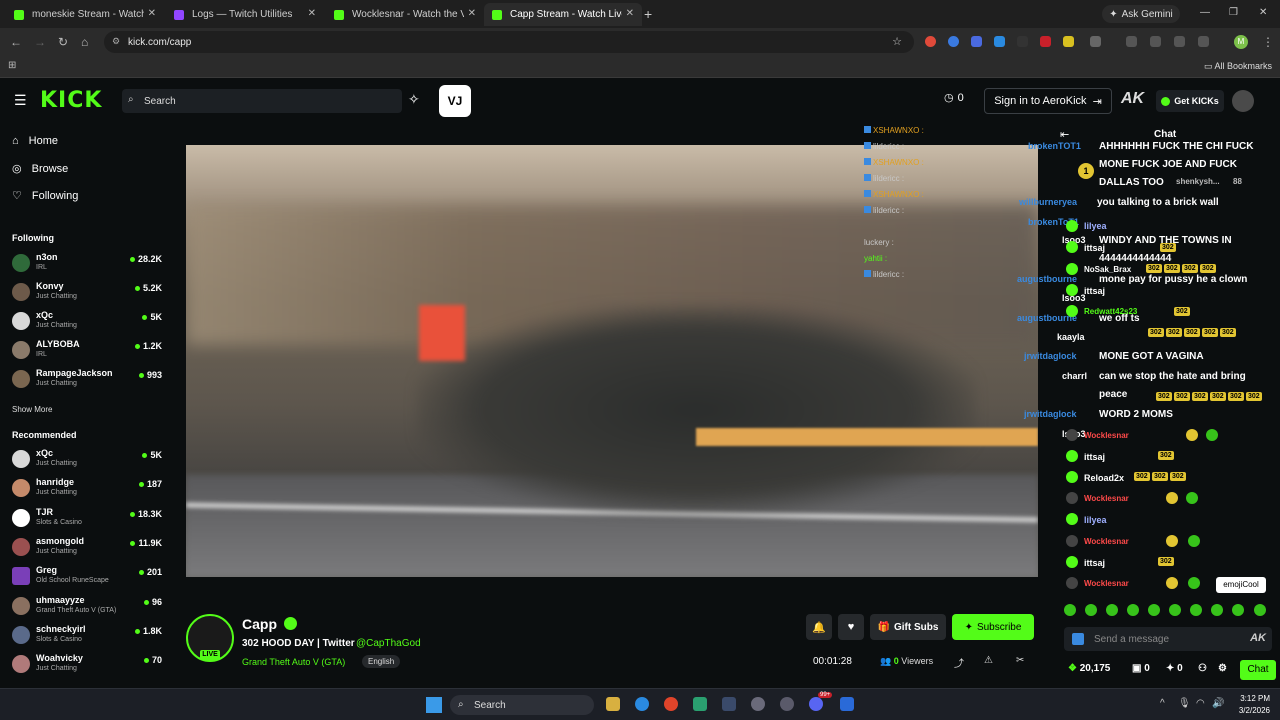 The image size is (1280, 720). I want to click on chat-send-button: Chat, so click(1258, 670).